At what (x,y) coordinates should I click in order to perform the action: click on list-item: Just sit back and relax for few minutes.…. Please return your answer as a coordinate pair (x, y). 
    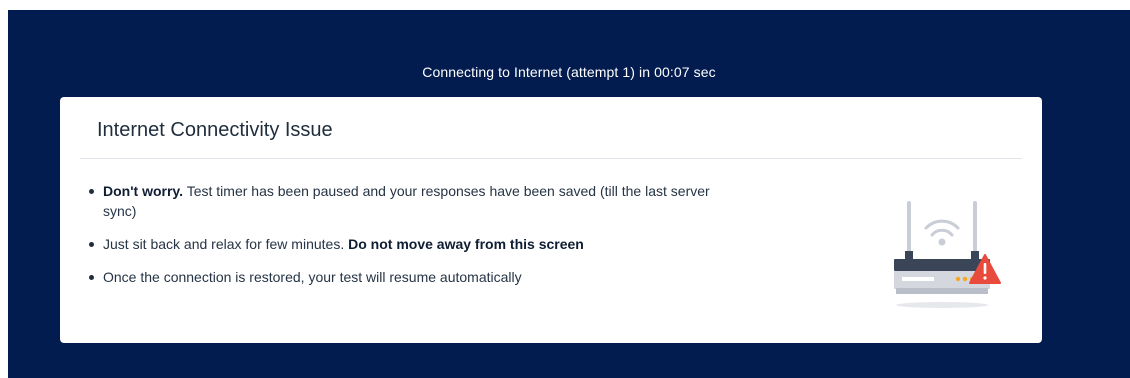
    Looking at the image, I should click on (406, 244).